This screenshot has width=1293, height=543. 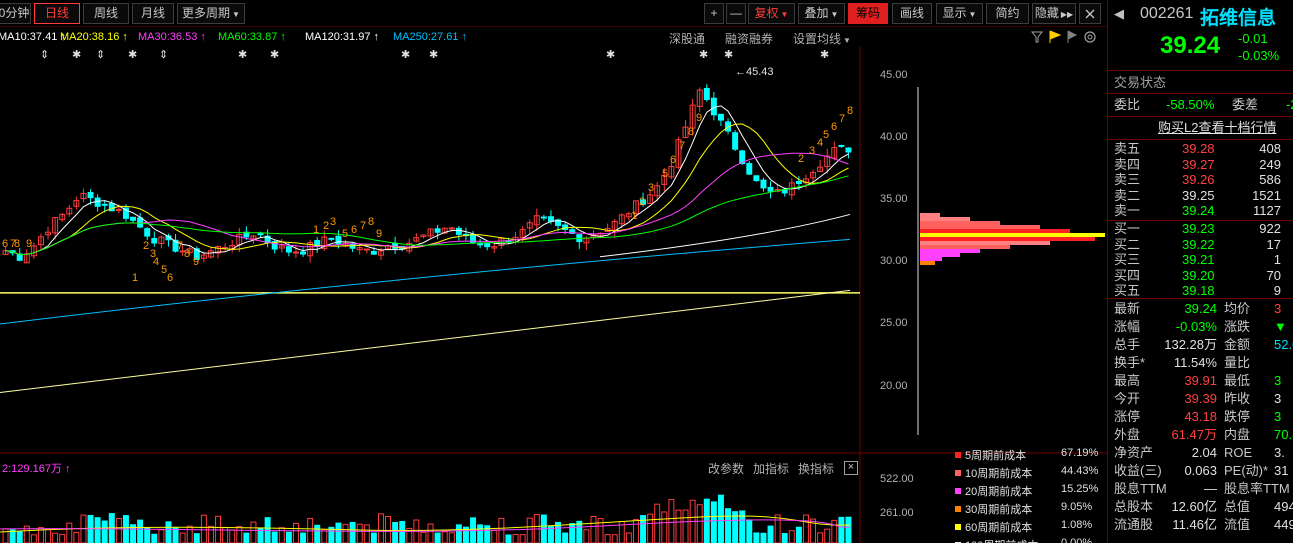 I want to click on buy-level-row: 买三 39.21 1, so click(x=1203, y=259).